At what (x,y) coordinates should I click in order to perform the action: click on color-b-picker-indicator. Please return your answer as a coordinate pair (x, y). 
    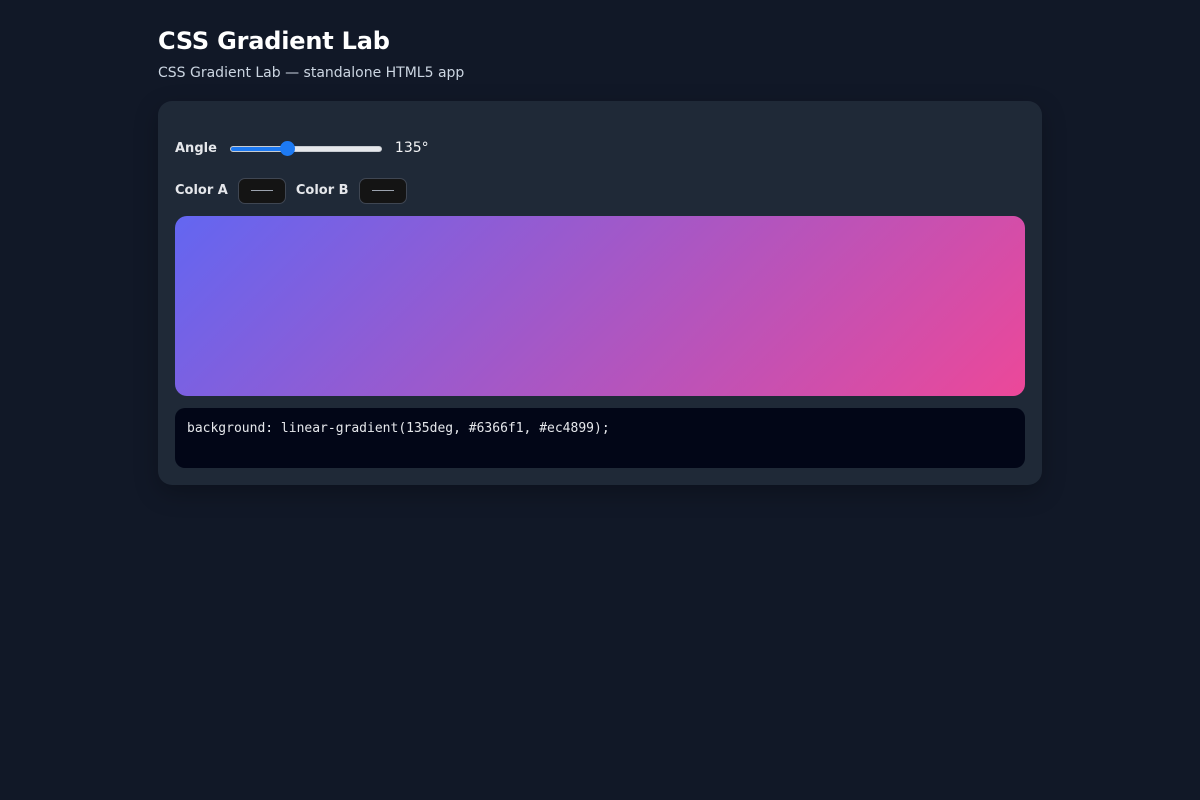
    Looking at the image, I should click on (382, 190).